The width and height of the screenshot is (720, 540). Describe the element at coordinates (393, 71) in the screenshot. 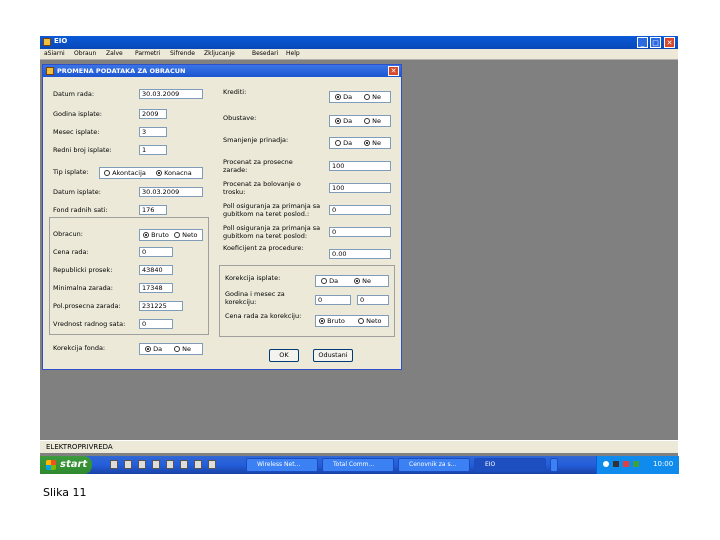

I see `dialog-close-button: ✕` at that location.